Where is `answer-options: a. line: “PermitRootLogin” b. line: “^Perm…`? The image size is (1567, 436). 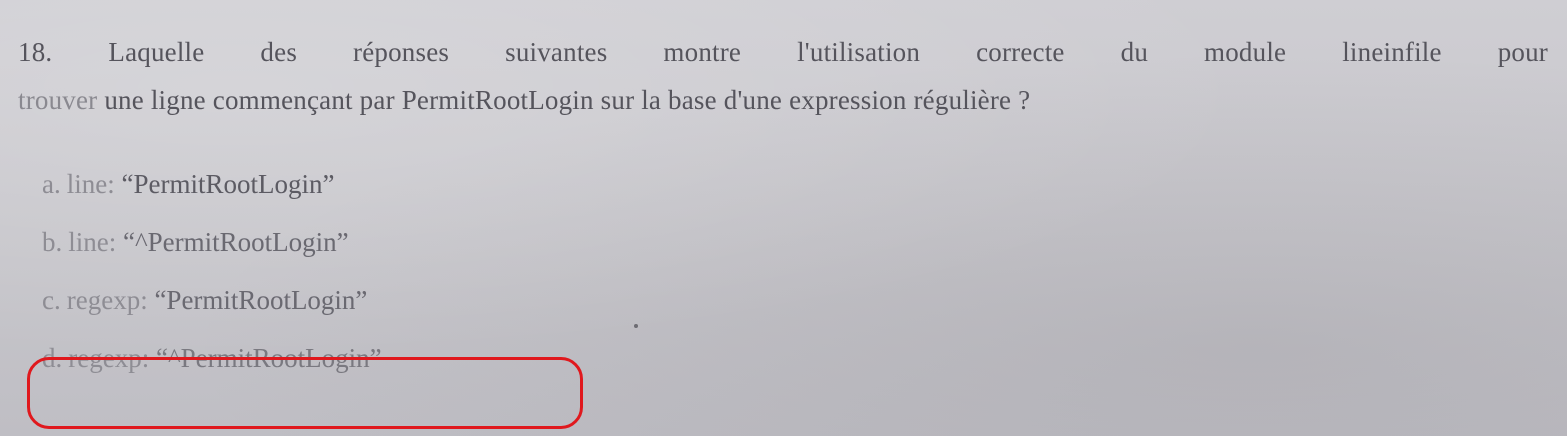
answer-options: a. line: “PermitRootLogin” b. line: “^Perm… is located at coordinates (212, 271).